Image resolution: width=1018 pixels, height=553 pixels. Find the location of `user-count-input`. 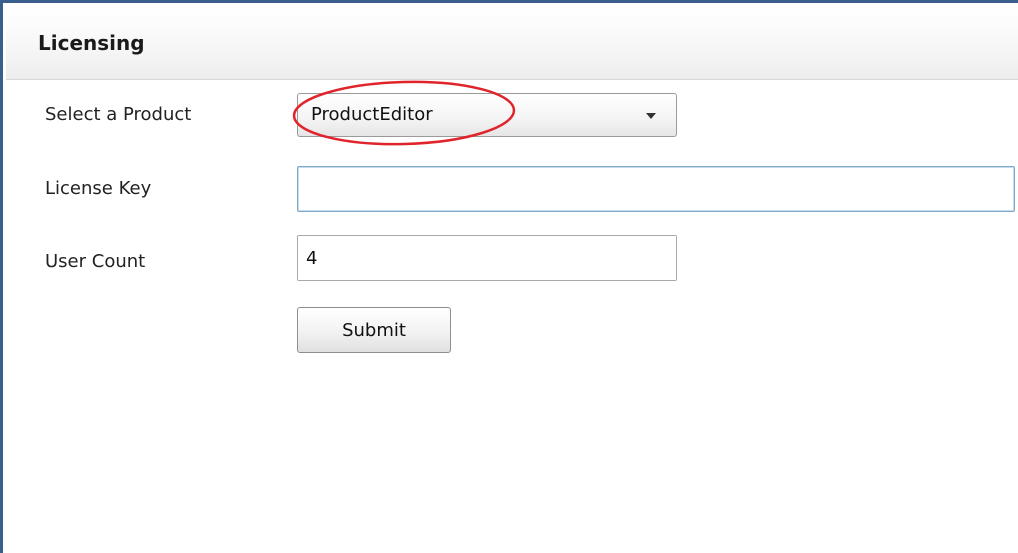

user-count-input is located at coordinates (487, 258).